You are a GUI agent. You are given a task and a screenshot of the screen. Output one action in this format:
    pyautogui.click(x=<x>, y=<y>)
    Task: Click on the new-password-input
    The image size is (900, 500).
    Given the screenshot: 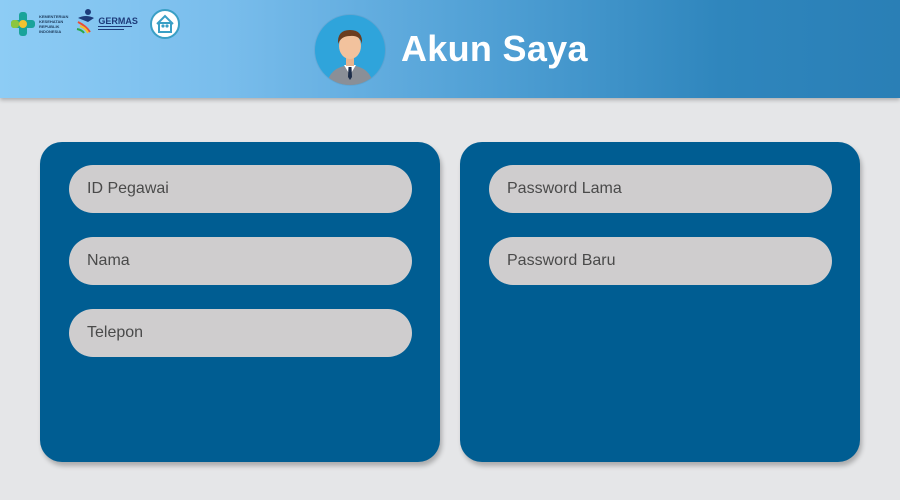 What is the action you would take?
    pyautogui.click(x=660, y=261)
    